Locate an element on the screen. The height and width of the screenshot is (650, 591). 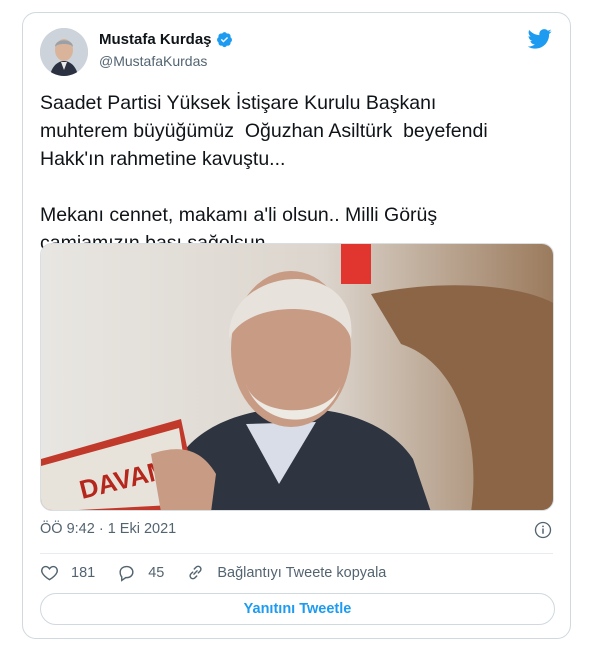
author-name: Mustafa Kurdaş is located at coordinates (155, 39).